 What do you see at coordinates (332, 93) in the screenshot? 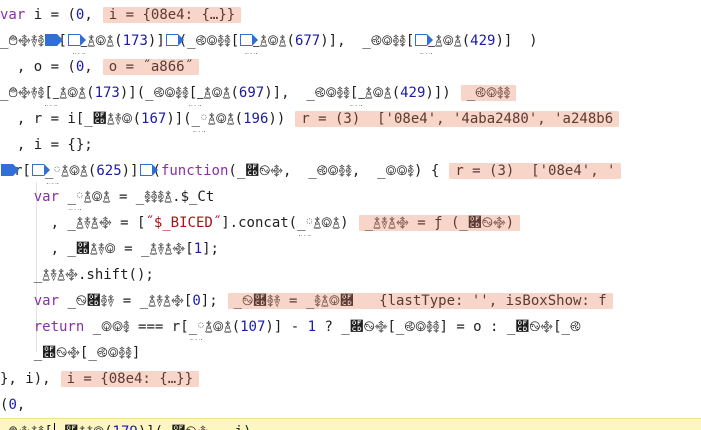
I see `code-token: )], _࿋࿃࿅࿅[_࿆࿄࿃࿄(` at bounding box center [332, 93].